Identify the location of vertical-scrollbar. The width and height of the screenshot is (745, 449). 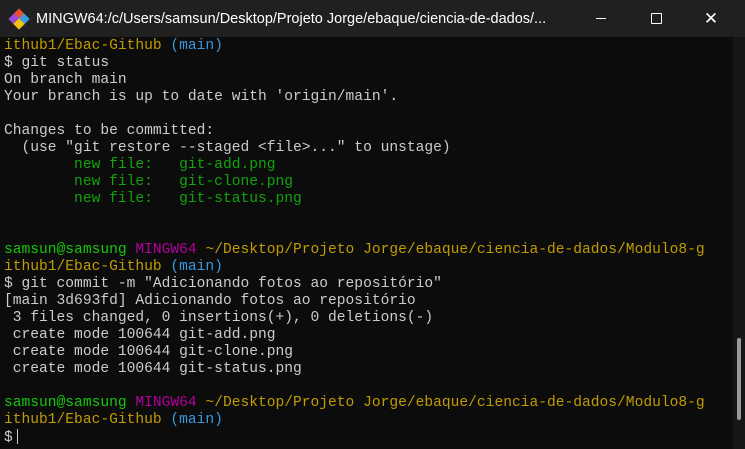
(739, 243).